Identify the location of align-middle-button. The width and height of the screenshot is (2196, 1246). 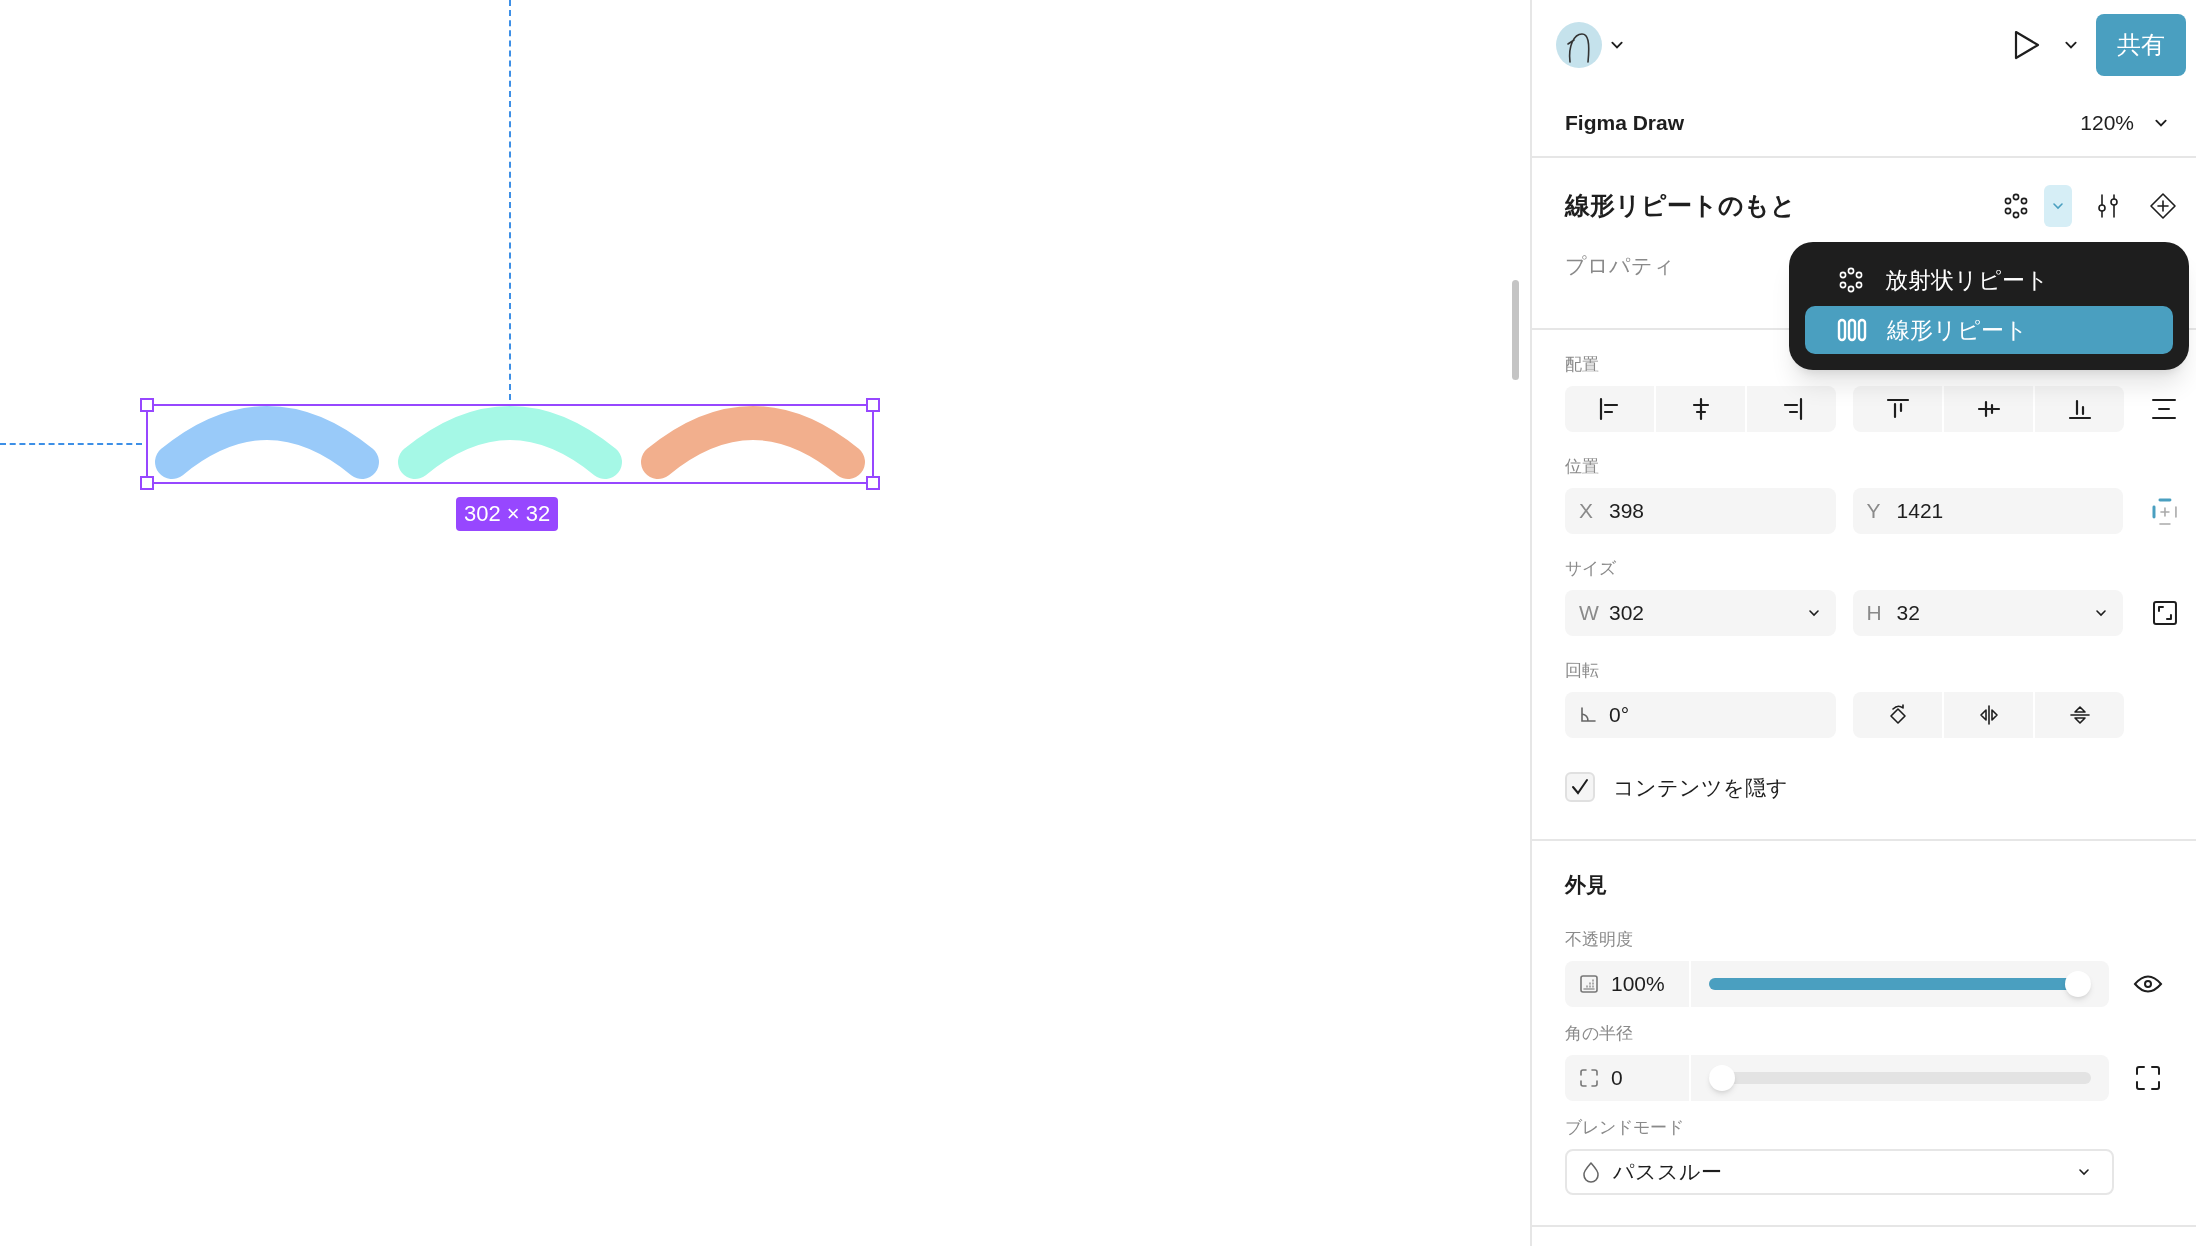
(1988, 408).